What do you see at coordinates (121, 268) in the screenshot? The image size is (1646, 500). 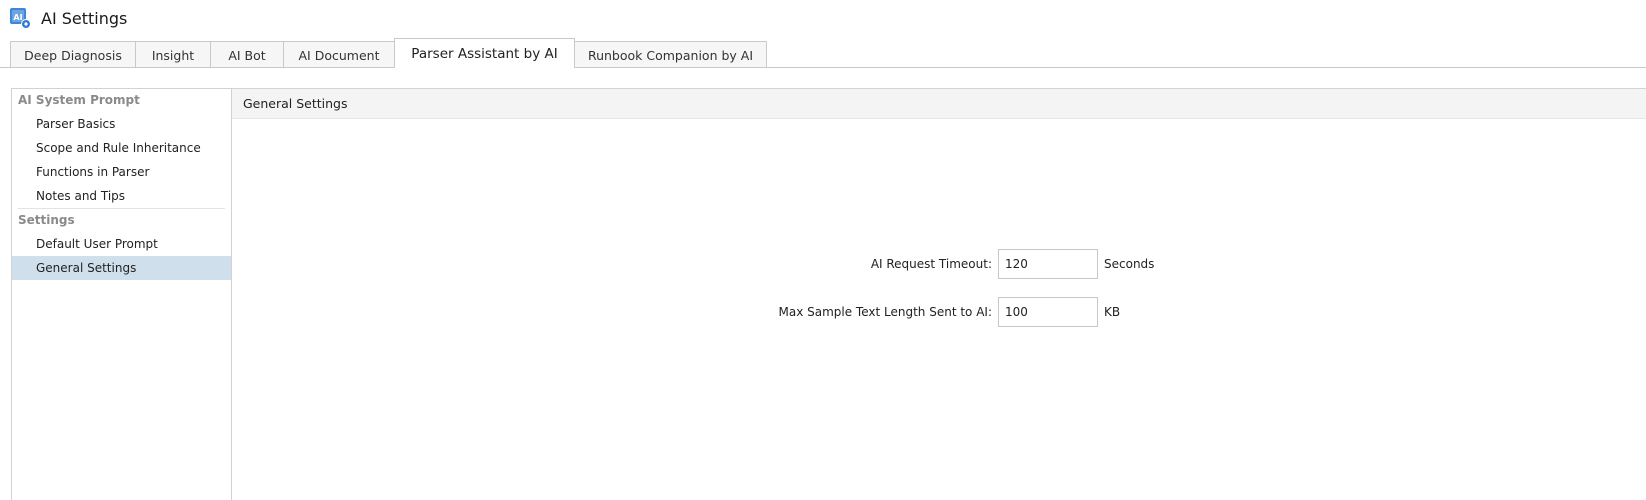 I see `sidebar-item-general-settings: General Settings` at bounding box center [121, 268].